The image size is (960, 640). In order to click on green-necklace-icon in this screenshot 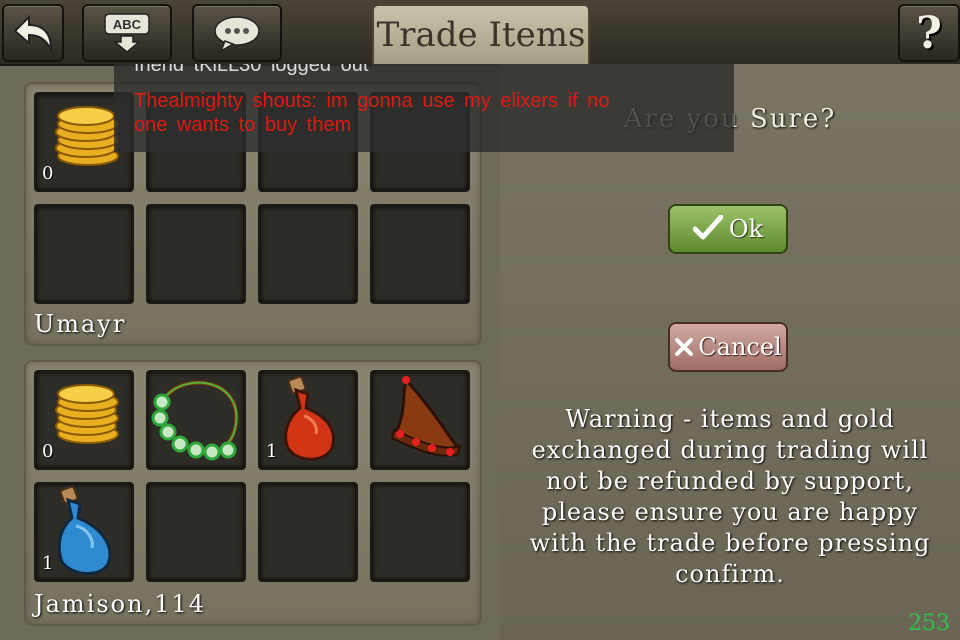, I will do `click(196, 420)`.